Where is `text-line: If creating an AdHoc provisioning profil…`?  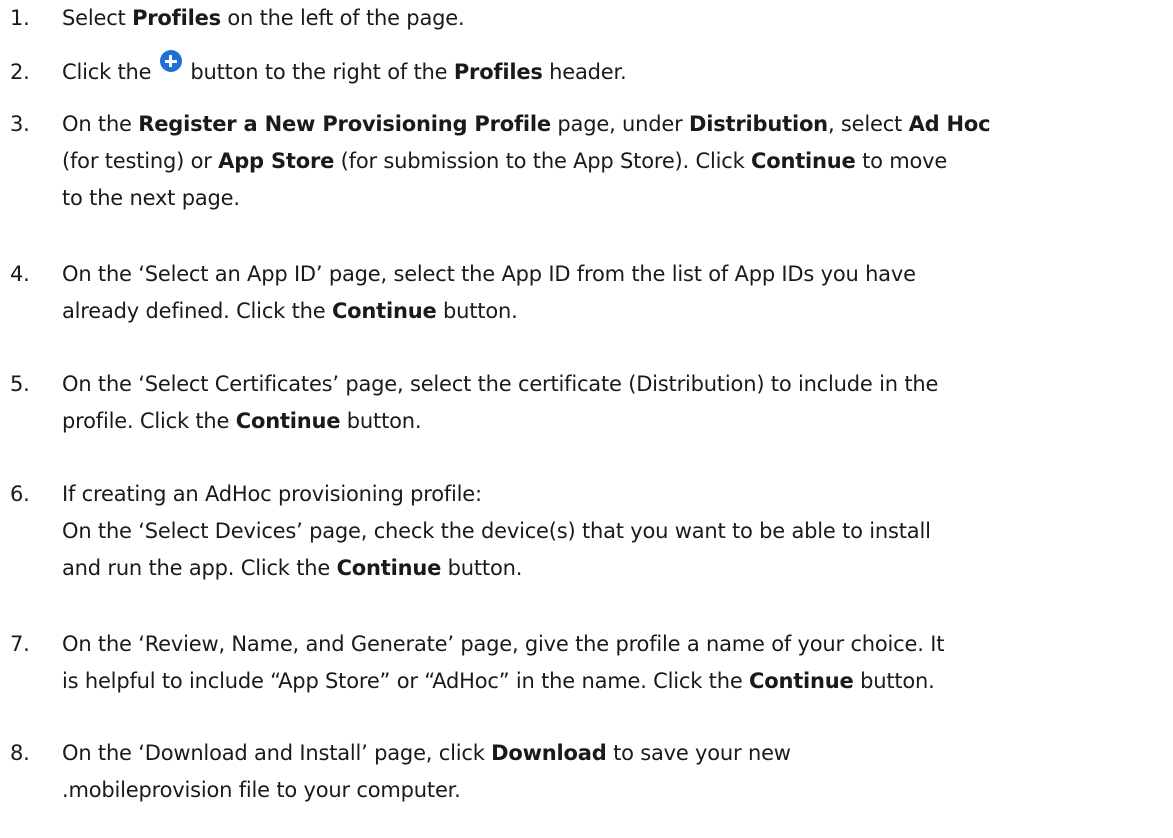 text-line: If creating an AdHoc provisioning profil… is located at coordinates (617, 494).